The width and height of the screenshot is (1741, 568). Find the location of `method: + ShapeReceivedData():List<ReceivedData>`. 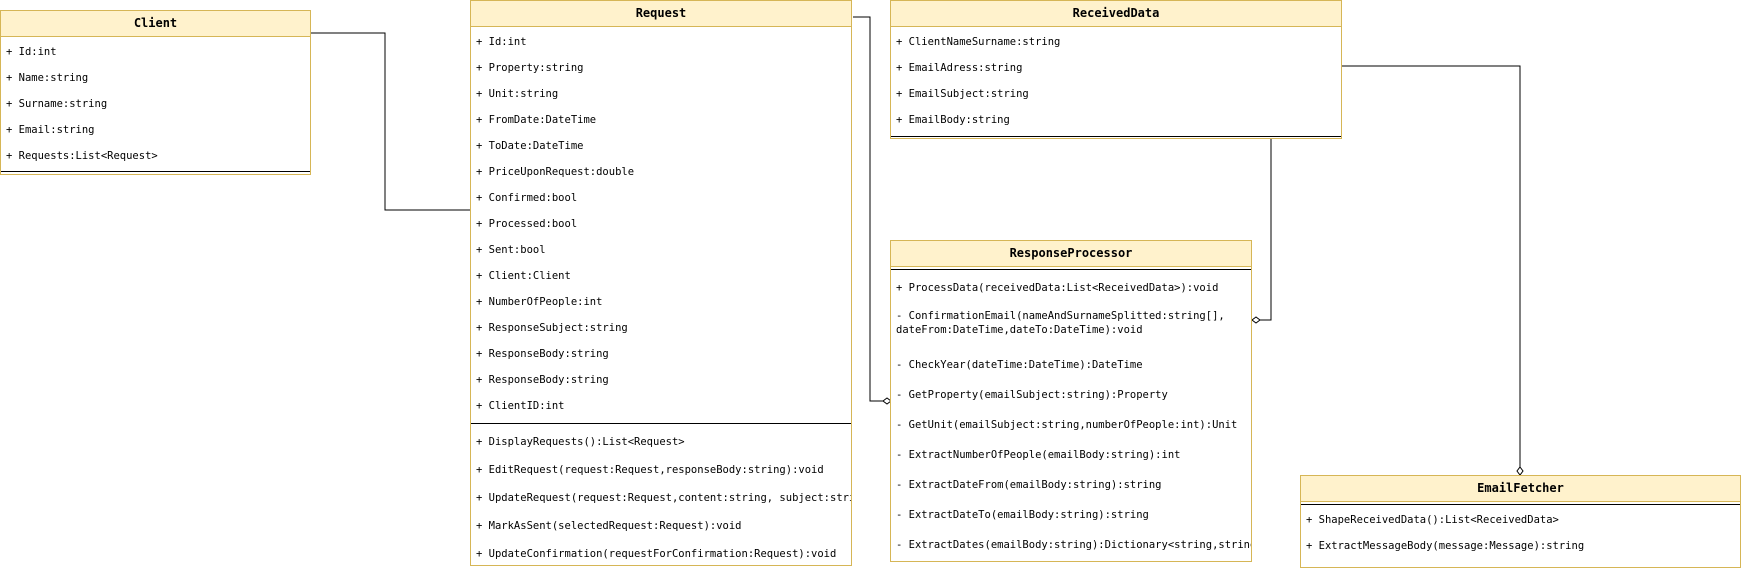

method: + ShapeReceivedData():List<ReceivedData> is located at coordinates (1432, 520).